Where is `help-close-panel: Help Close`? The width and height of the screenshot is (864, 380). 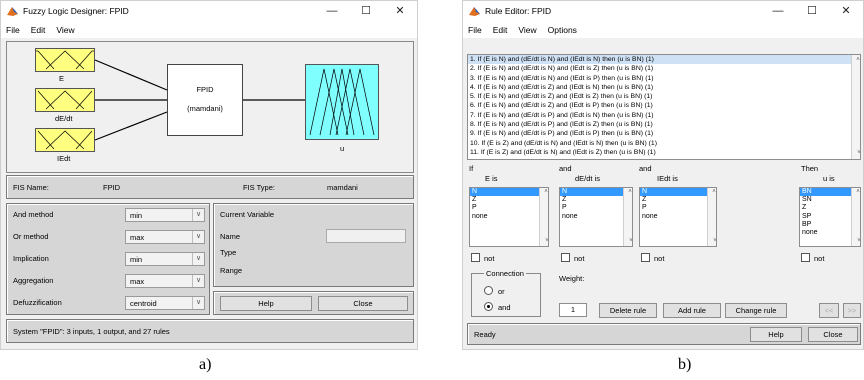 help-close-panel: Help Close is located at coordinates (313, 303).